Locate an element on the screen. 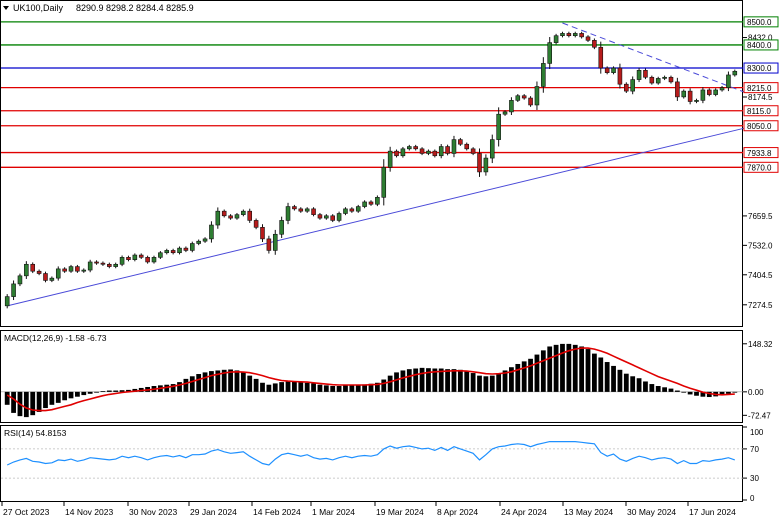  level-label-7: 7870.0 is located at coordinates (759, 168).